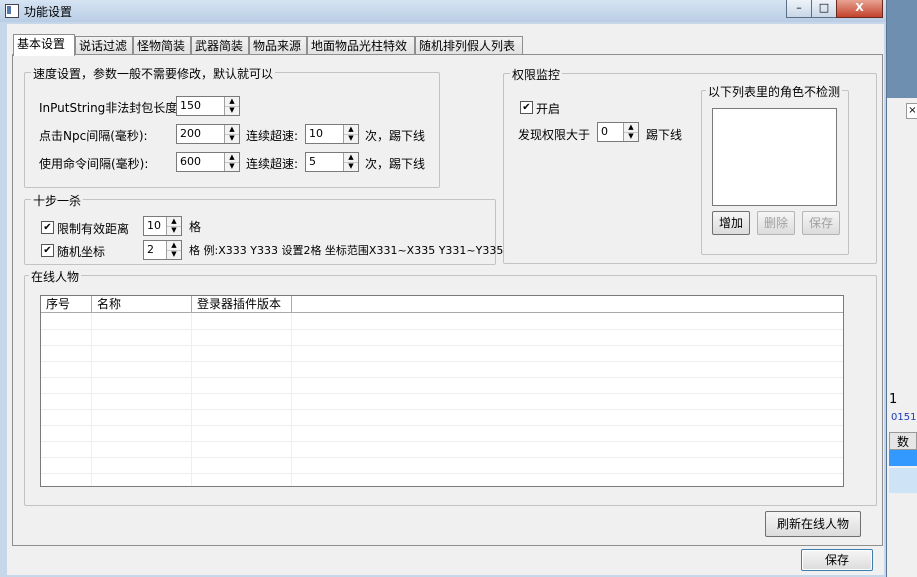 This screenshot has height=577, width=917. What do you see at coordinates (904, 417) in the screenshot?
I see `background-text-2: 01511` at bounding box center [904, 417].